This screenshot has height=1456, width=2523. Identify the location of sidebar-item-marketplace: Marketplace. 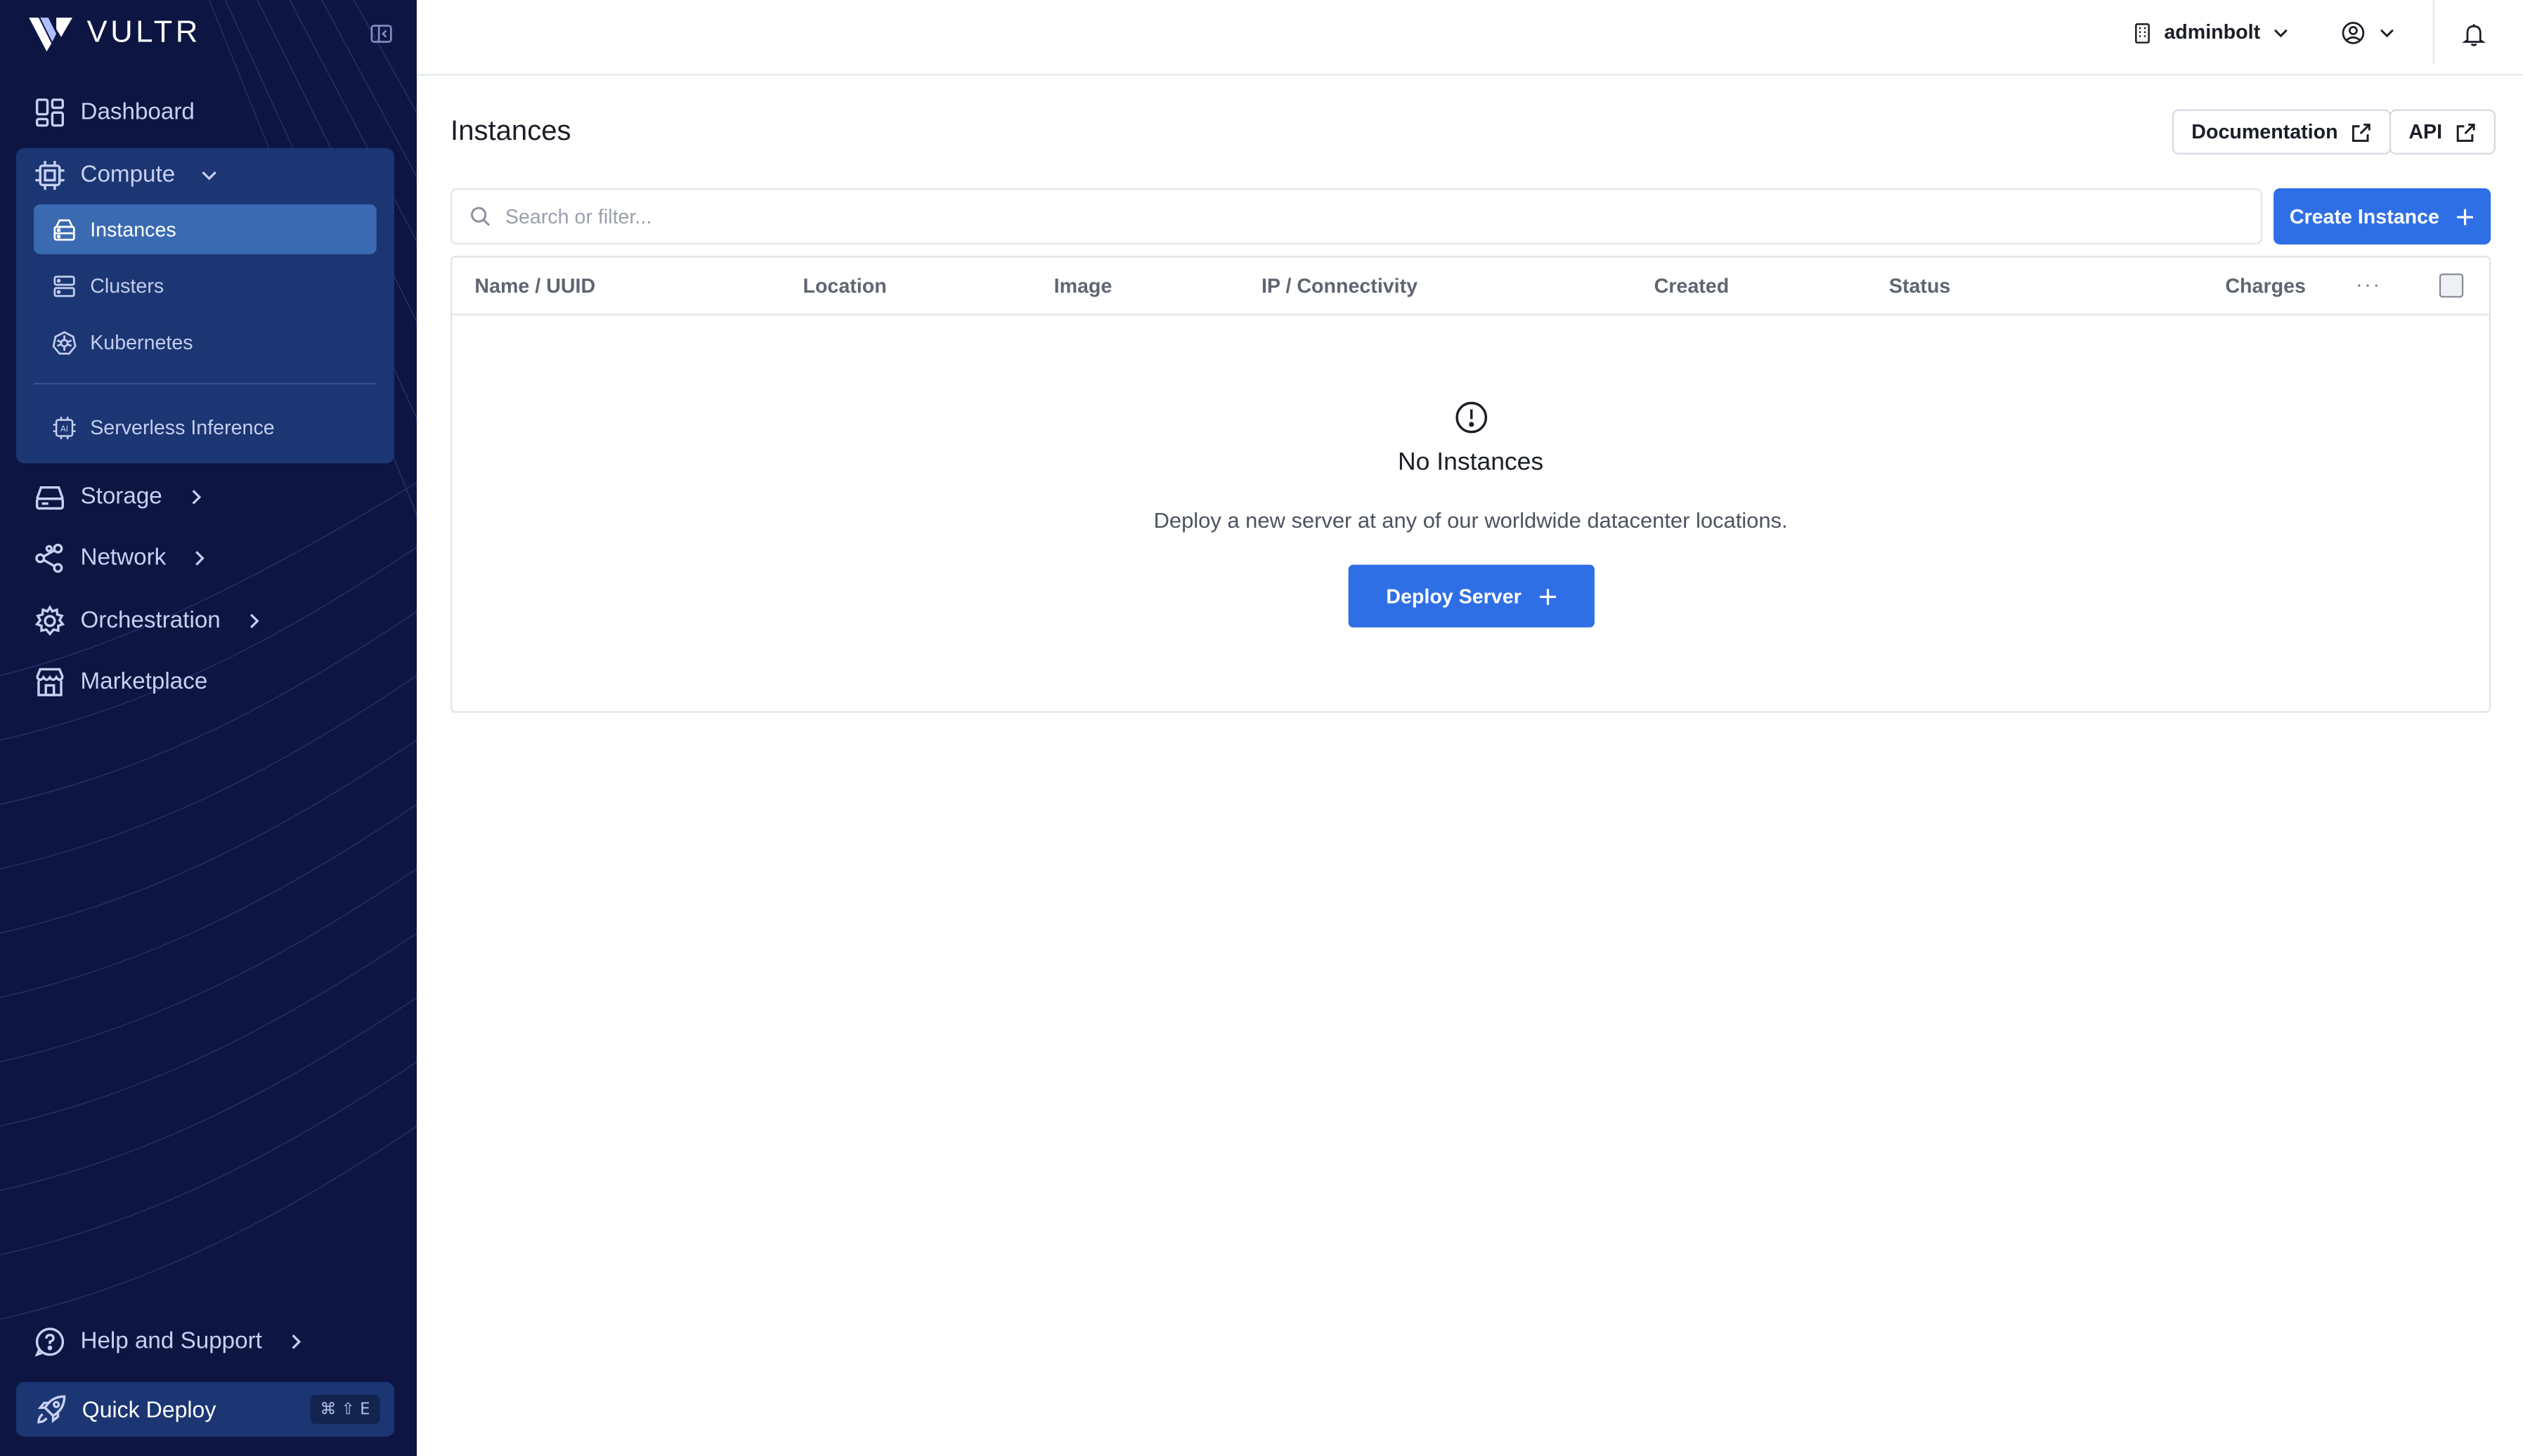
(120, 682).